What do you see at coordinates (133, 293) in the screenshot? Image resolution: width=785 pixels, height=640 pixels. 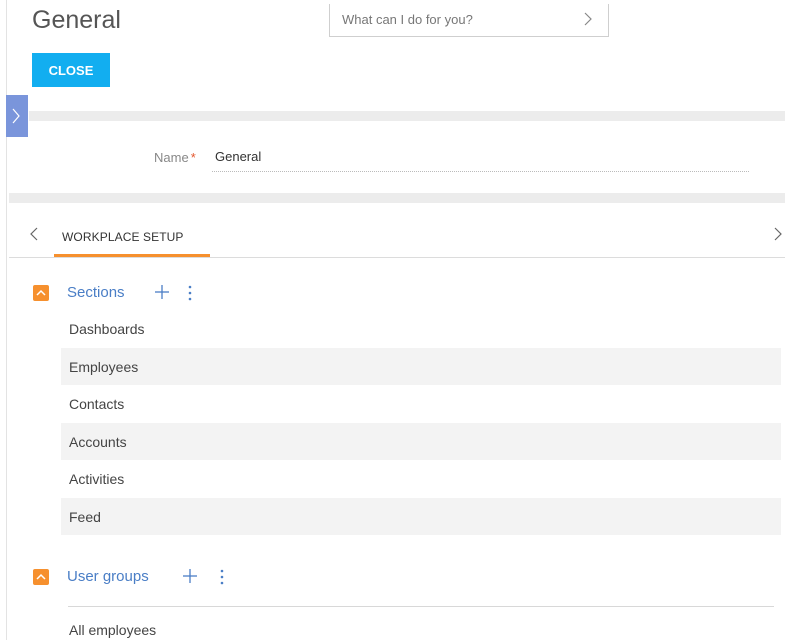 I see `sections-group-header: Sections` at bounding box center [133, 293].